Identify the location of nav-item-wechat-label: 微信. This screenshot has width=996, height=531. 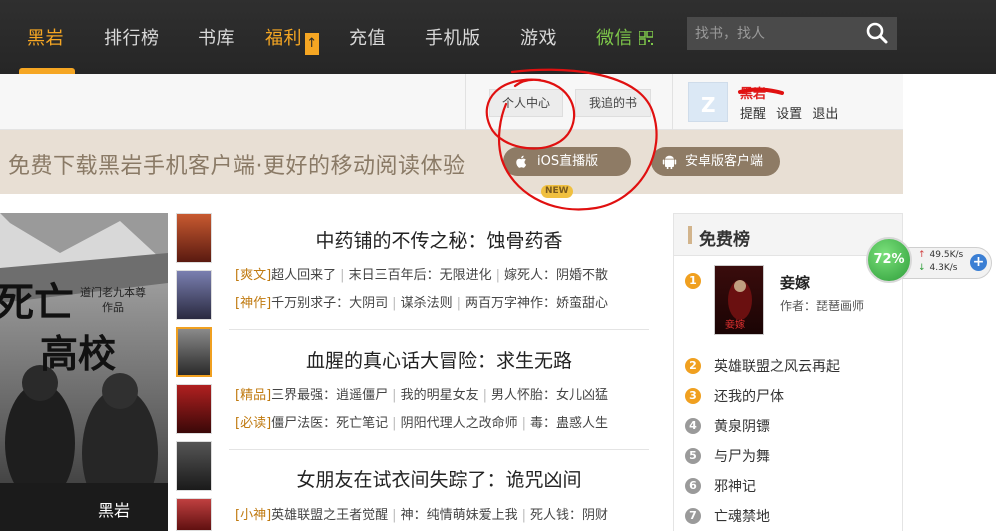
(614, 38).